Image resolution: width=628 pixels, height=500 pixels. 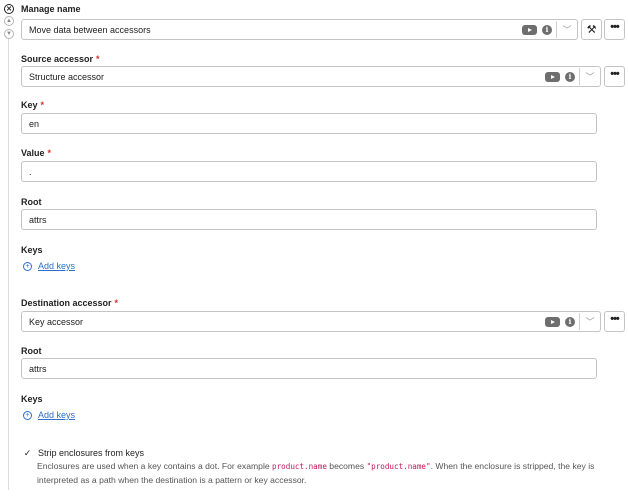 I want to click on strip-enclosures-row: ✓ Strip enclosures from keys, so click(x=83, y=453).